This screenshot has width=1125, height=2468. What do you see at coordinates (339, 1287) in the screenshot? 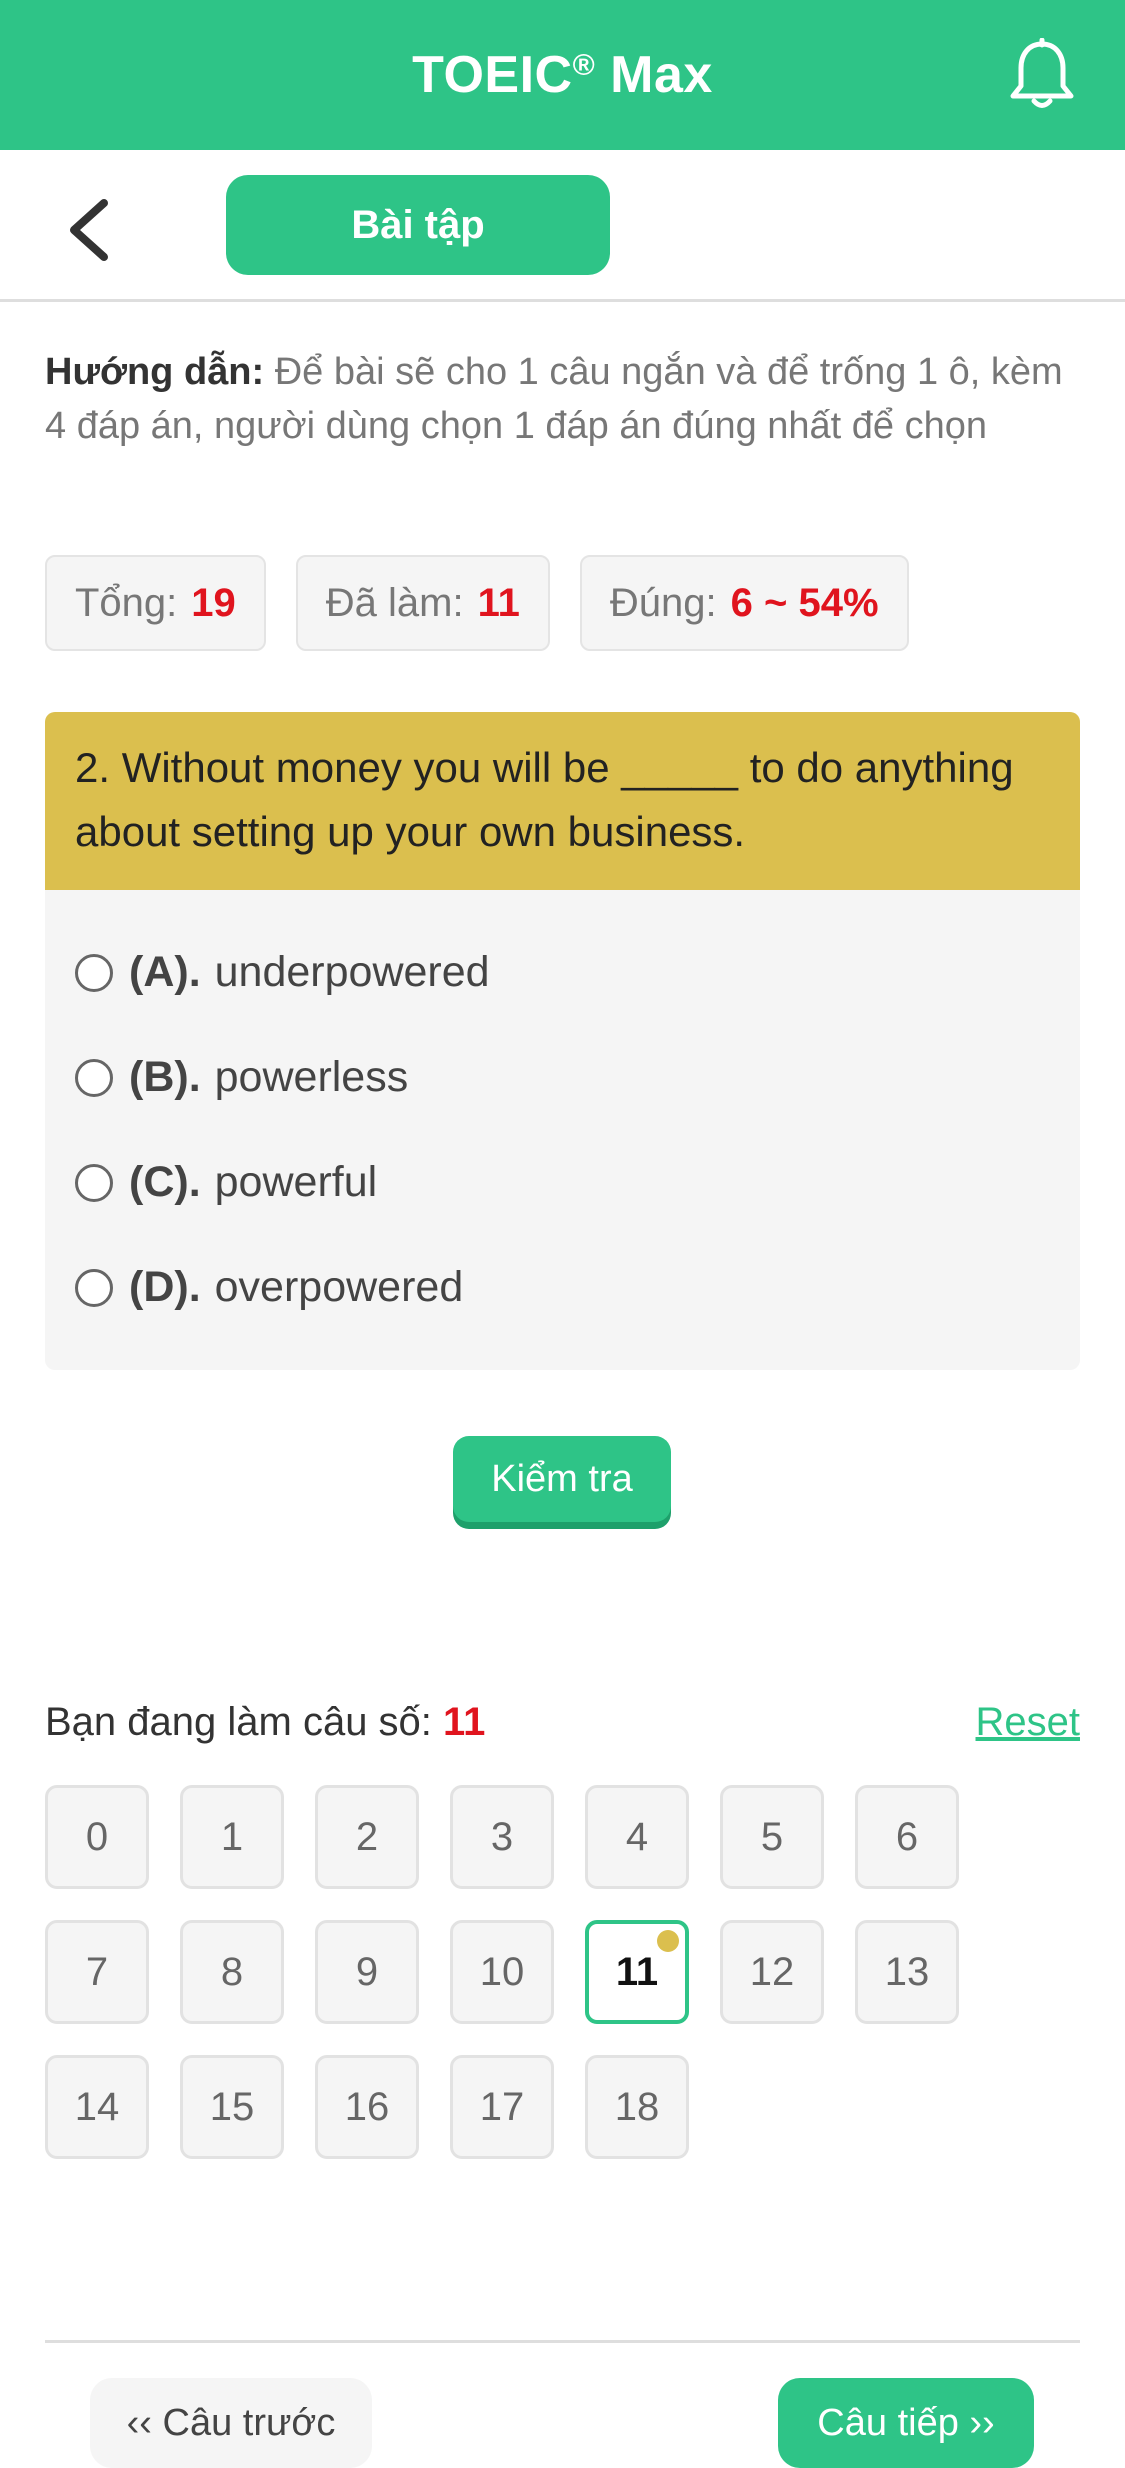
I see `option-text: overpowered` at bounding box center [339, 1287].